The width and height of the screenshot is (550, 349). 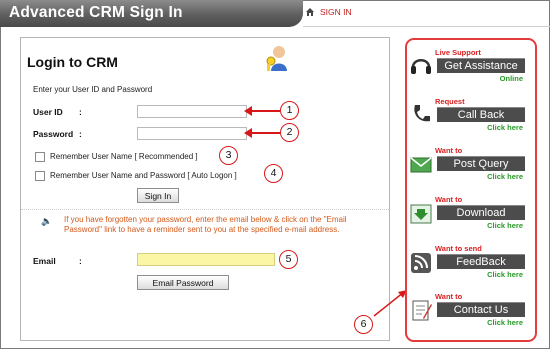 I want to click on contact-us-item: Want to Contact Us Click here, so click(x=471, y=314).